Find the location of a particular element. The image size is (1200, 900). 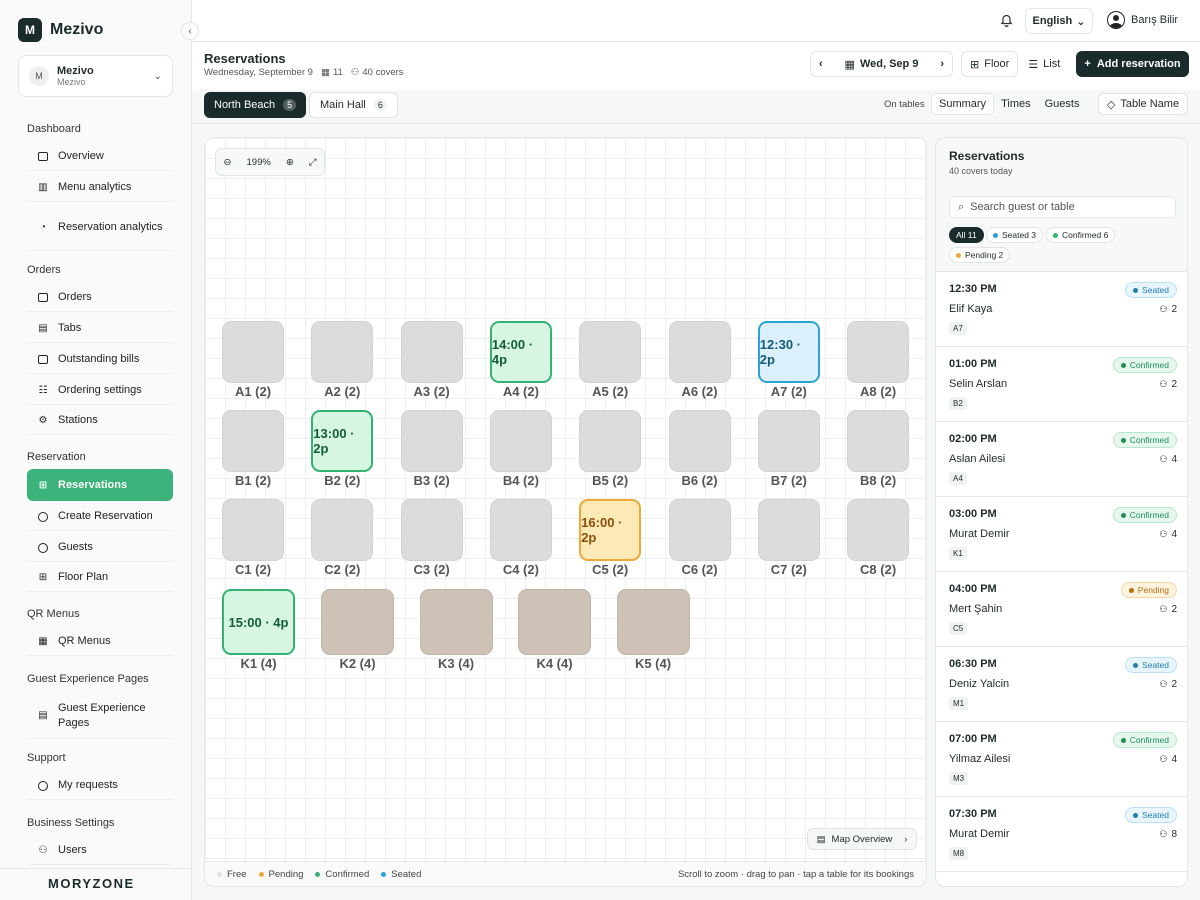

table-k3 is located at coordinates (456, 622).